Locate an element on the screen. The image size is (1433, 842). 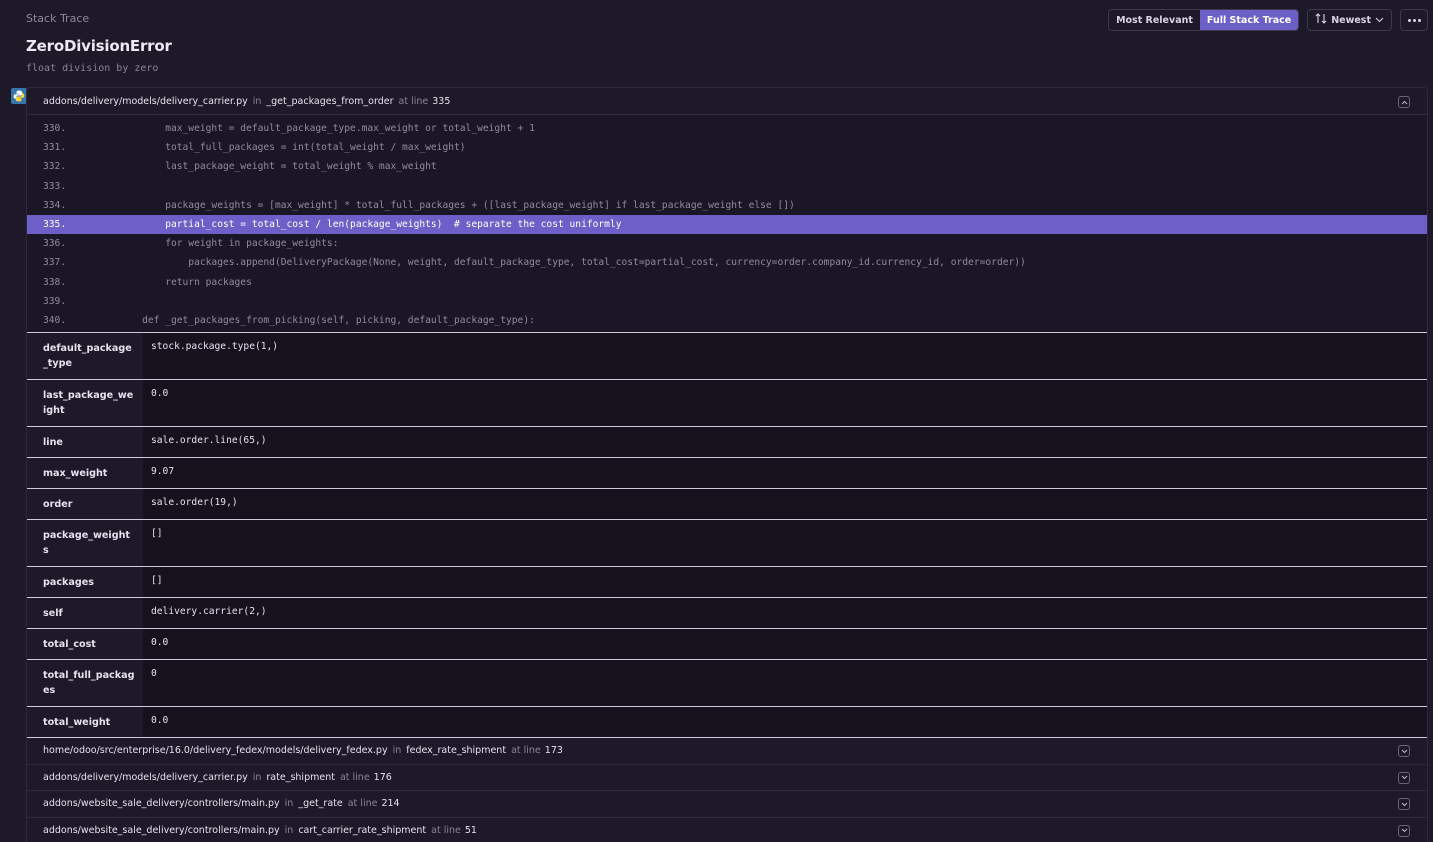
line-number: 333. is located at coordinates (55, 186).